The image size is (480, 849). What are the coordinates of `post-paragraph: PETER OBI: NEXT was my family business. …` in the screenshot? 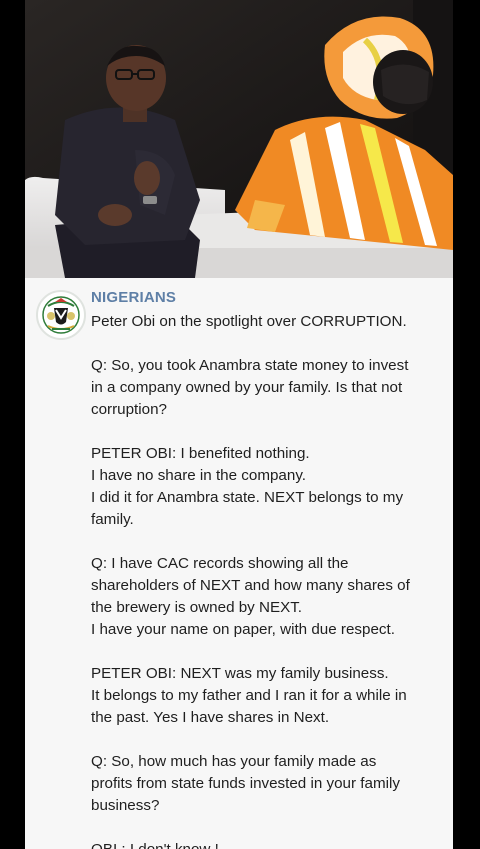 It's located at (249, 695).